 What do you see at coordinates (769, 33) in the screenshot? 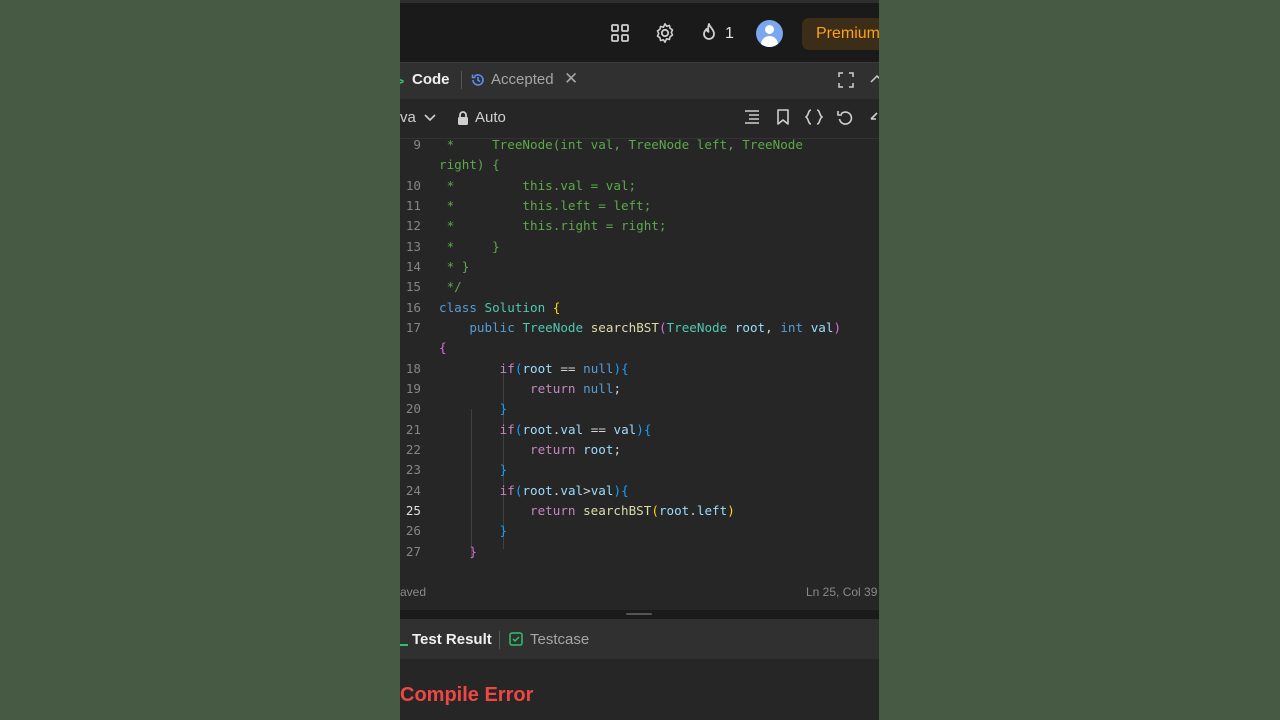
I see `avatar` at bounding box center [769, 33].